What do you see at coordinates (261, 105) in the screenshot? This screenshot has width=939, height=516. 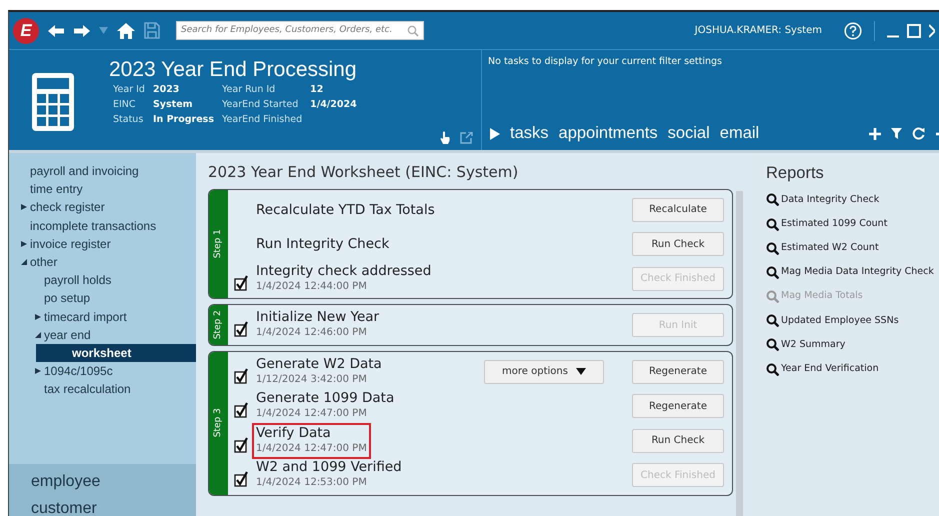 I see `field-label: YearEnd Started` at bounding box center [261, 105].